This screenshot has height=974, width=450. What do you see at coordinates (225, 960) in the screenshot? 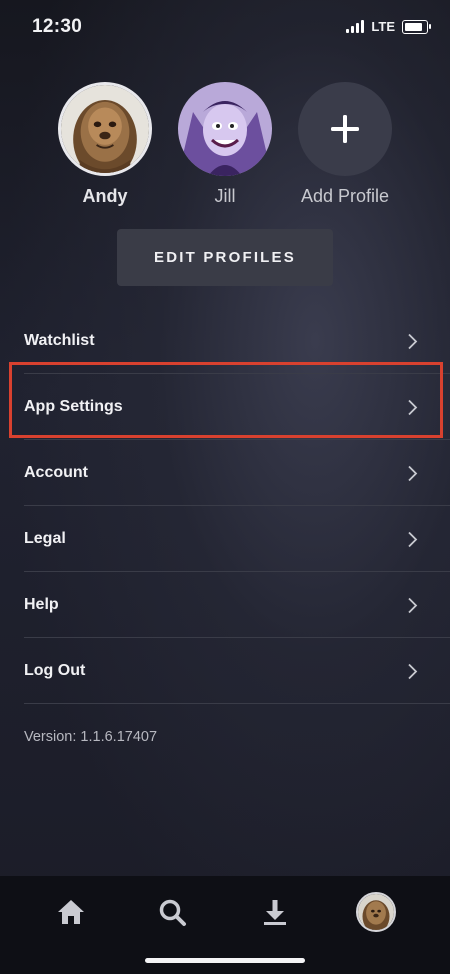
I see `home-indicator` at bounding box center [225, 960].